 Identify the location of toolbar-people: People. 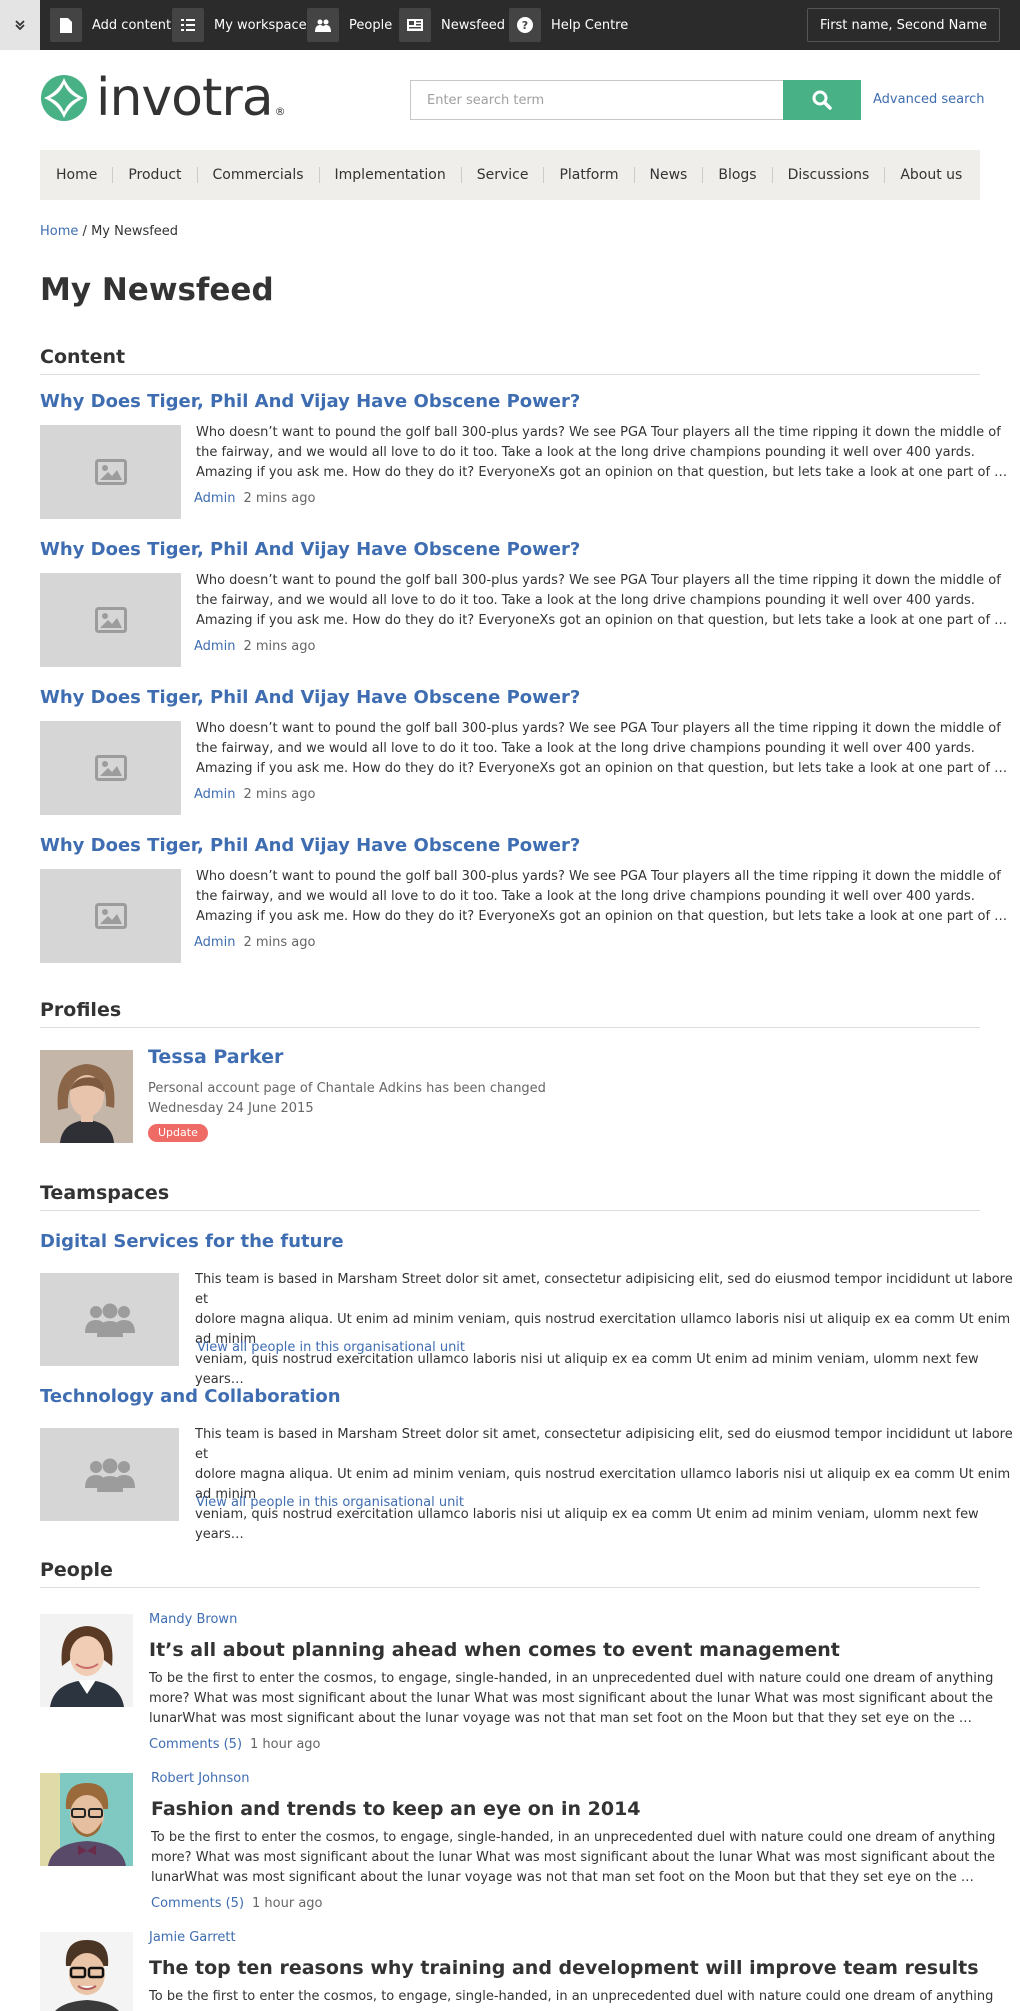
(349, 25).